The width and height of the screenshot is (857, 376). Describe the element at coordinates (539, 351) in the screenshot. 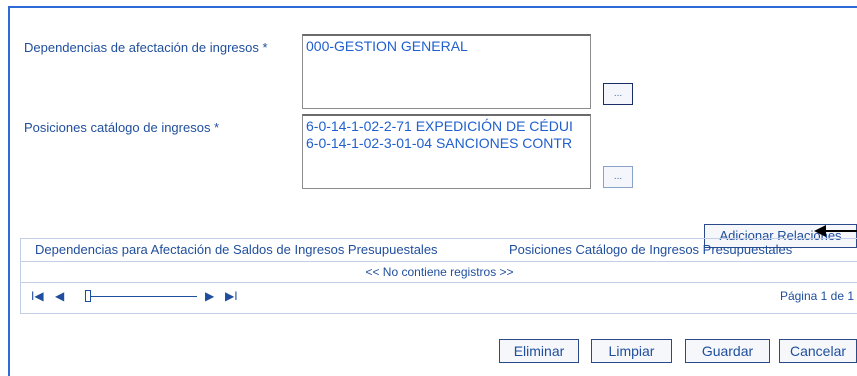

I see `eliminar-button: Eliminar` at that location.